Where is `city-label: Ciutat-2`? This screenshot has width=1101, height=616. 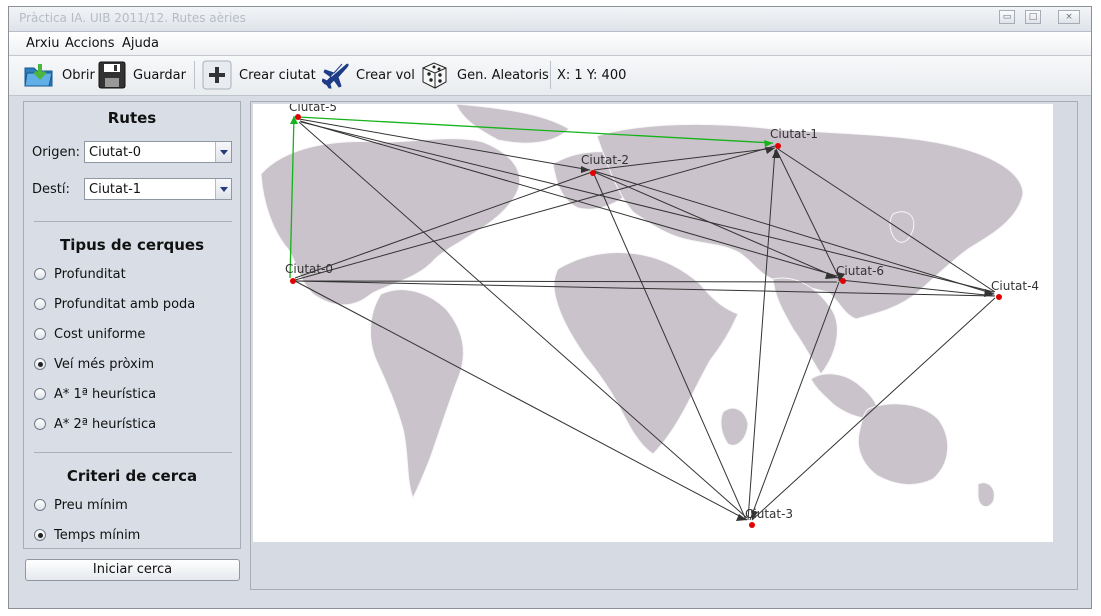 city-label: Ciutat-2 is located at coordinates (605, 160).